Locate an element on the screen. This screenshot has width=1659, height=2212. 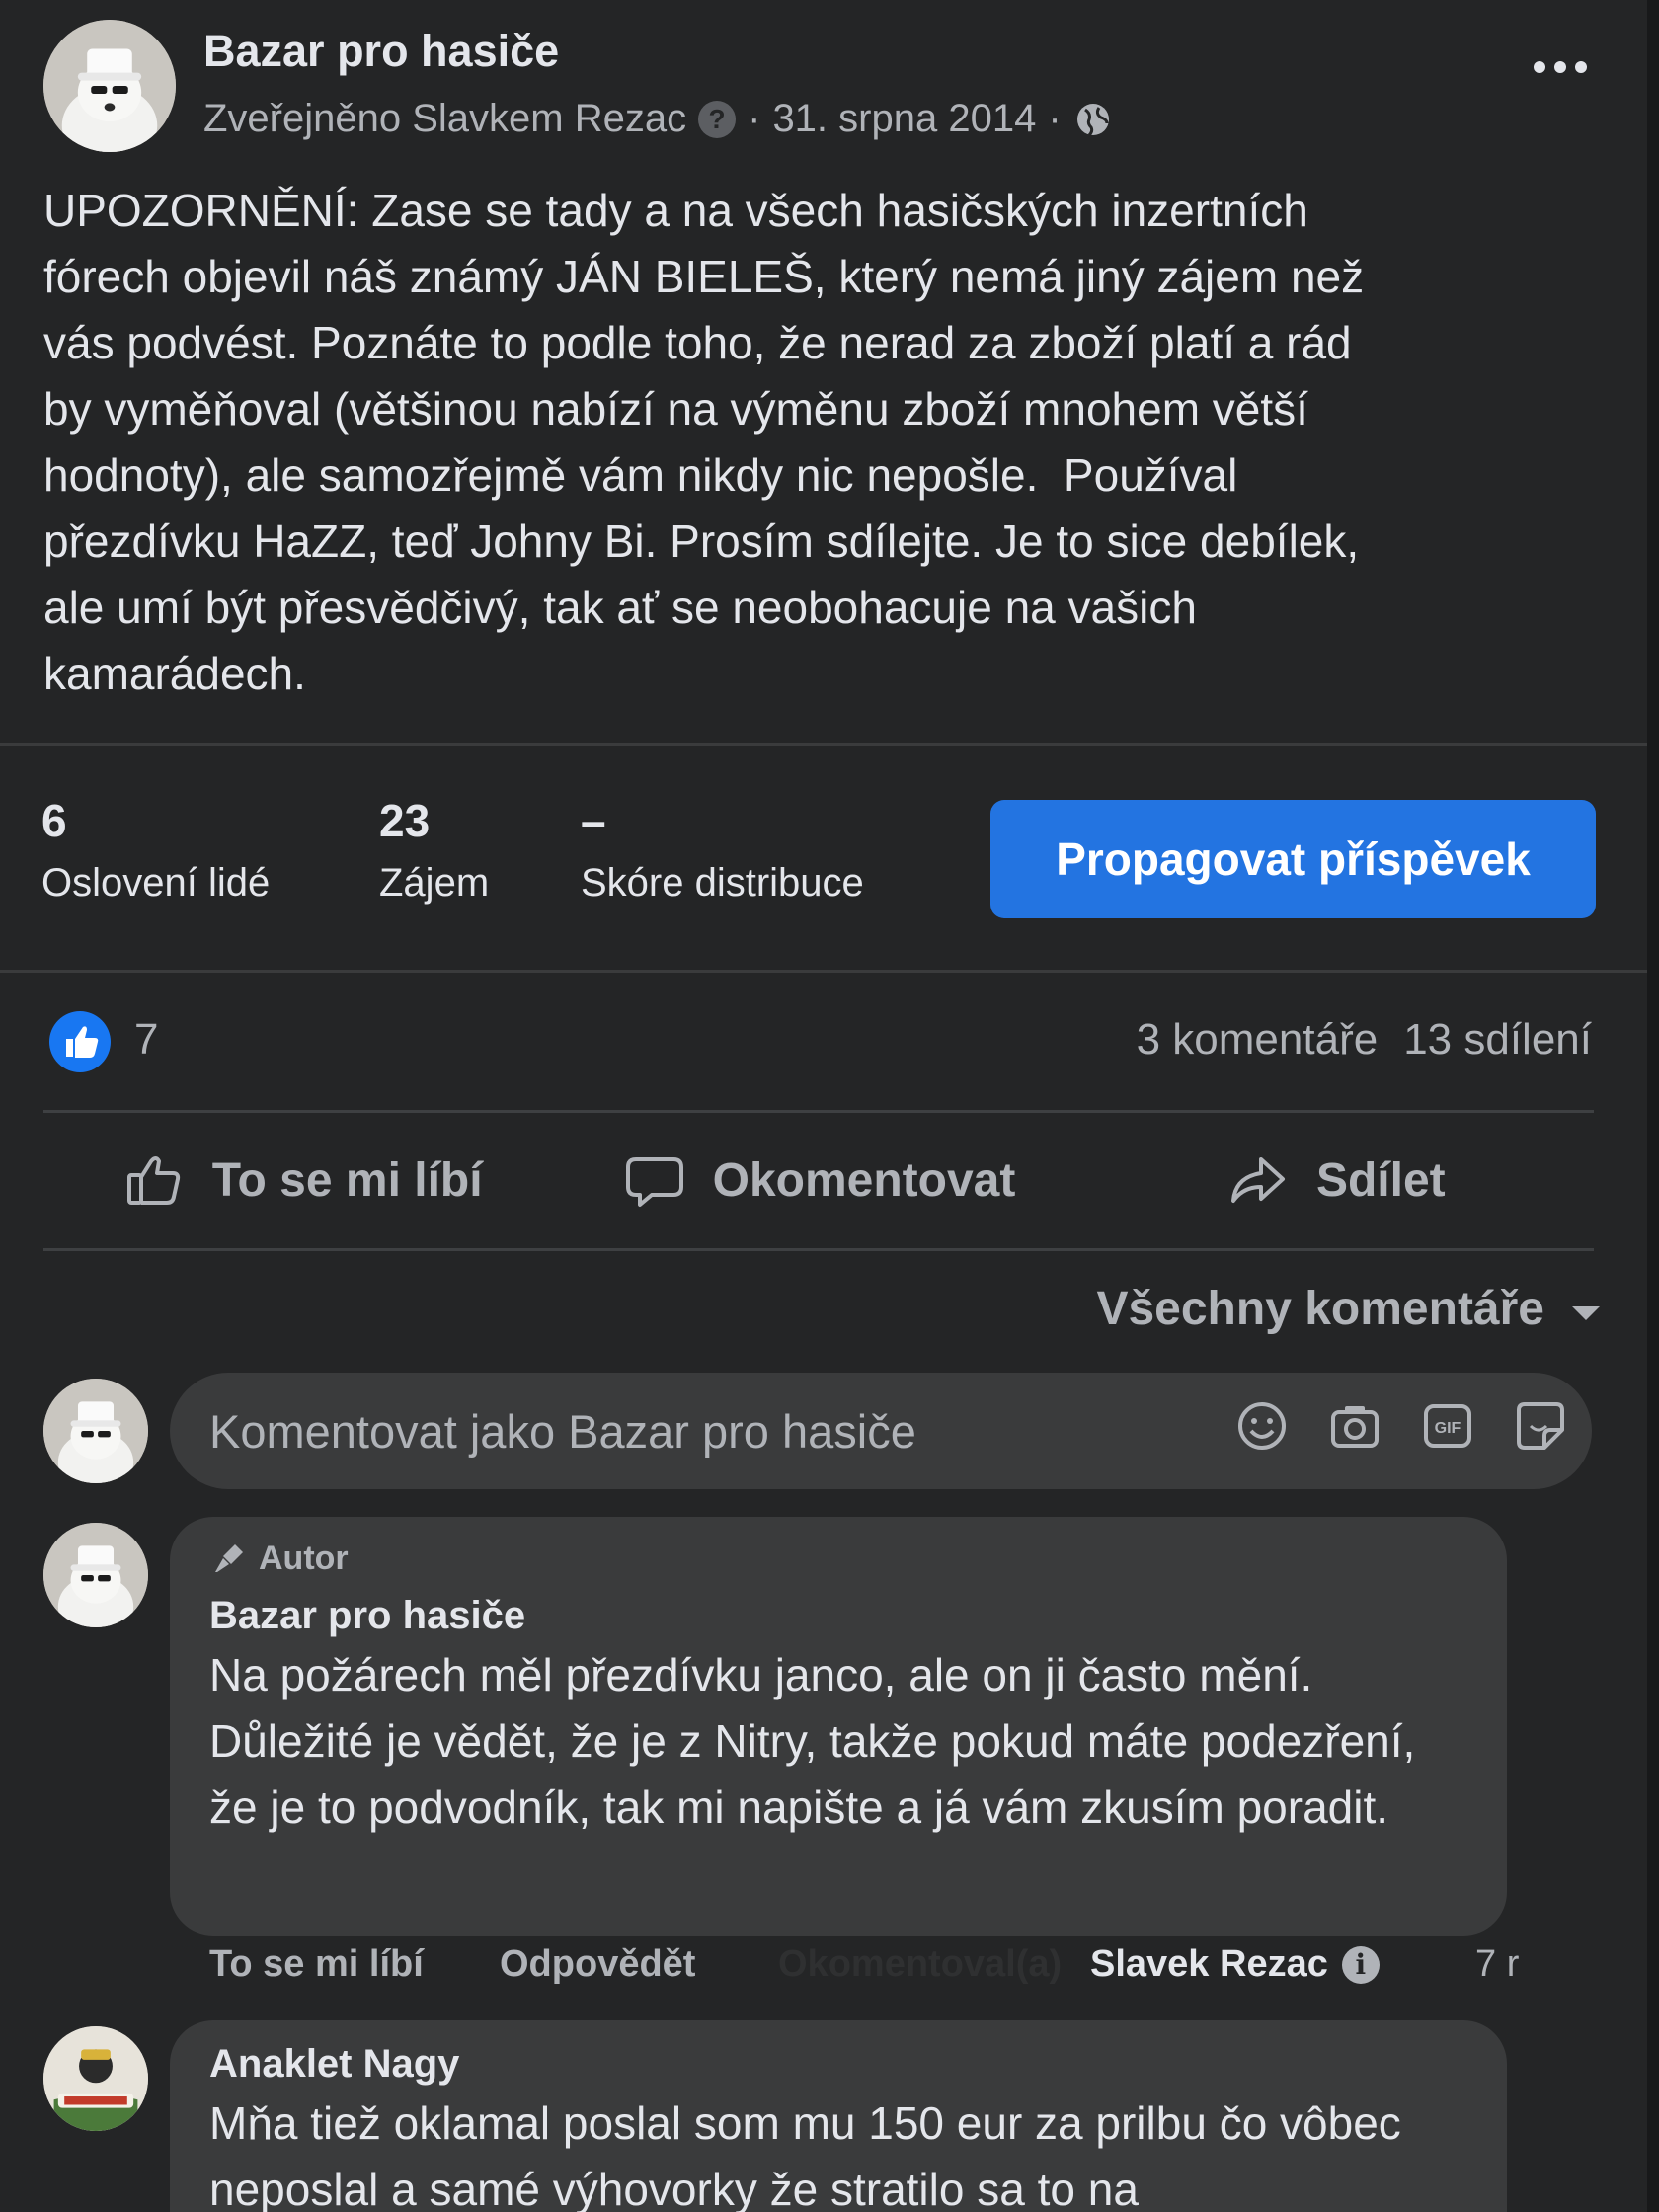
shares-count: 13 sdílení is located at coordinates (1498, 1040).